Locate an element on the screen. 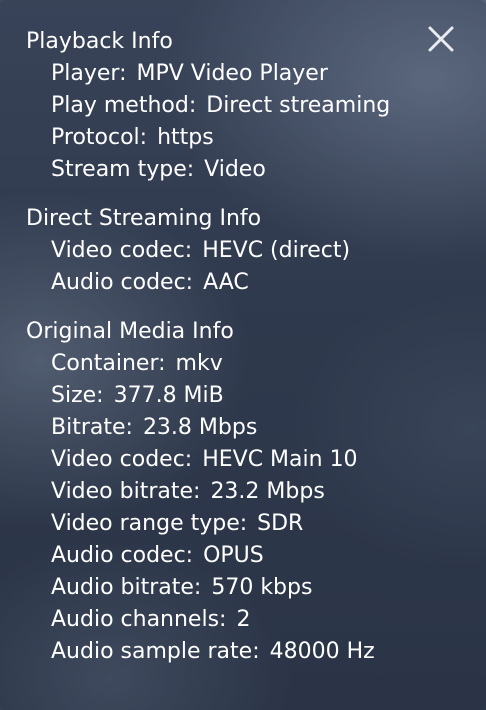 Image resolution: width=486 pixels, height=710 pixels. info-row-audio-codec: Audio codec: OPUS is located at coordinates (246, 556).